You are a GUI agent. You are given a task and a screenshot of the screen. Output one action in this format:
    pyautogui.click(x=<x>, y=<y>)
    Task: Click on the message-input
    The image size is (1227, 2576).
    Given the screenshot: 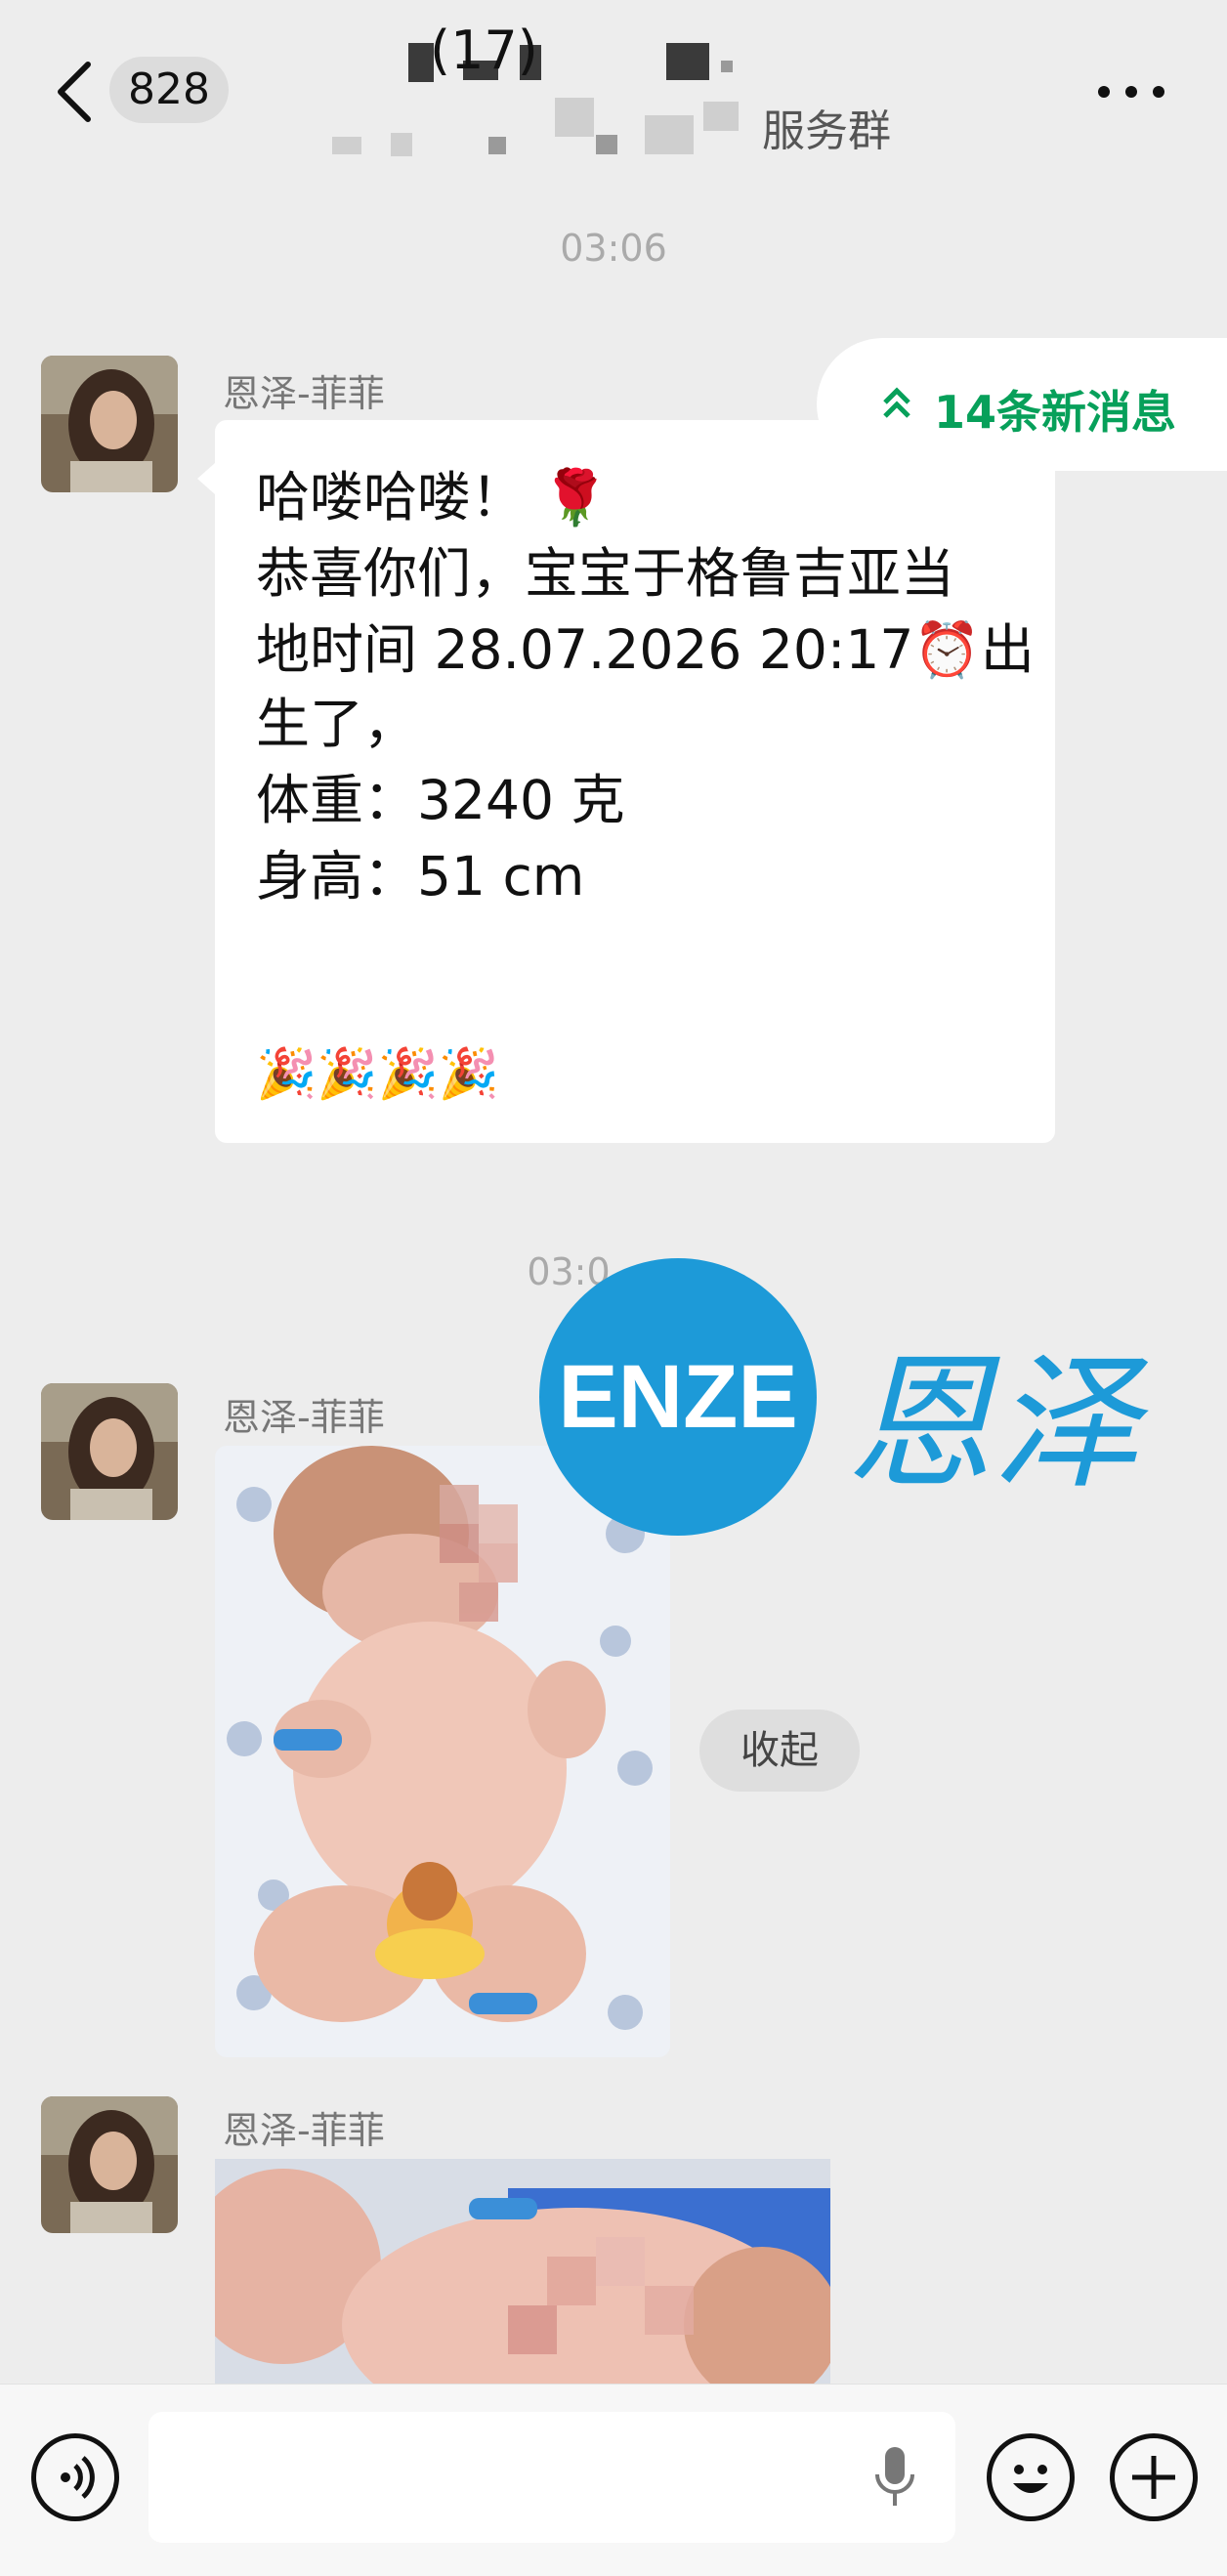 What is the action you would take?
    pyautogui.click(x=551, y=2477)
    